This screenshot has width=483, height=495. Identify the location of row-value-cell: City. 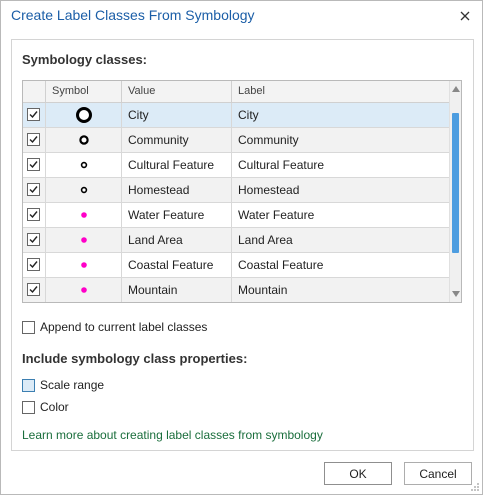
(177, 115).